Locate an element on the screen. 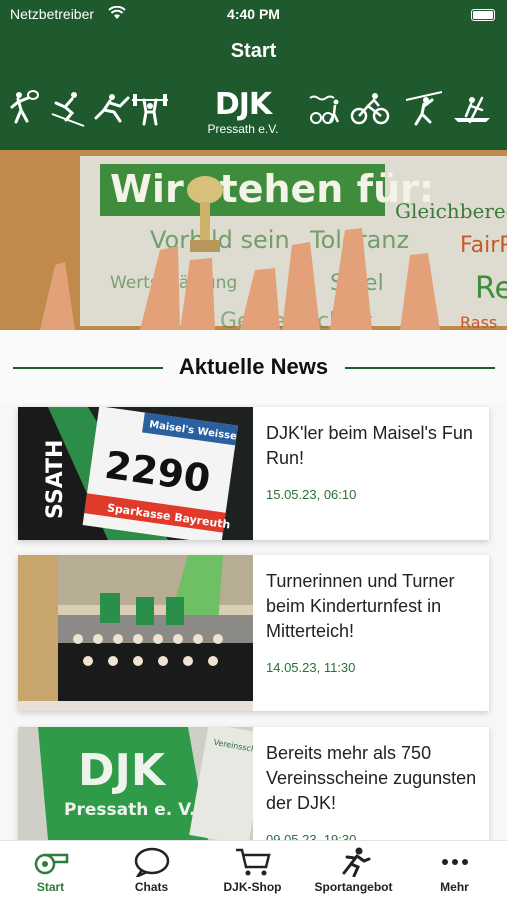  tab-sportangebot: Sportangebot is located at coordinates (353, 873).